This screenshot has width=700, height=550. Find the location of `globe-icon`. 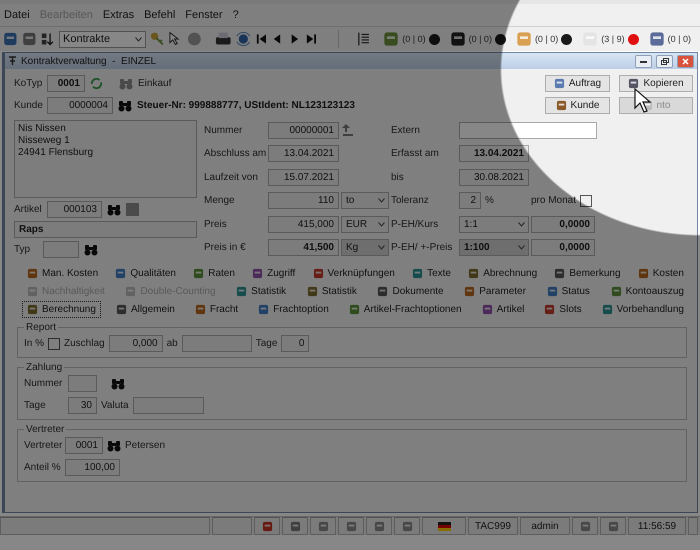

globe-icon is located at coordinates (243, 39).